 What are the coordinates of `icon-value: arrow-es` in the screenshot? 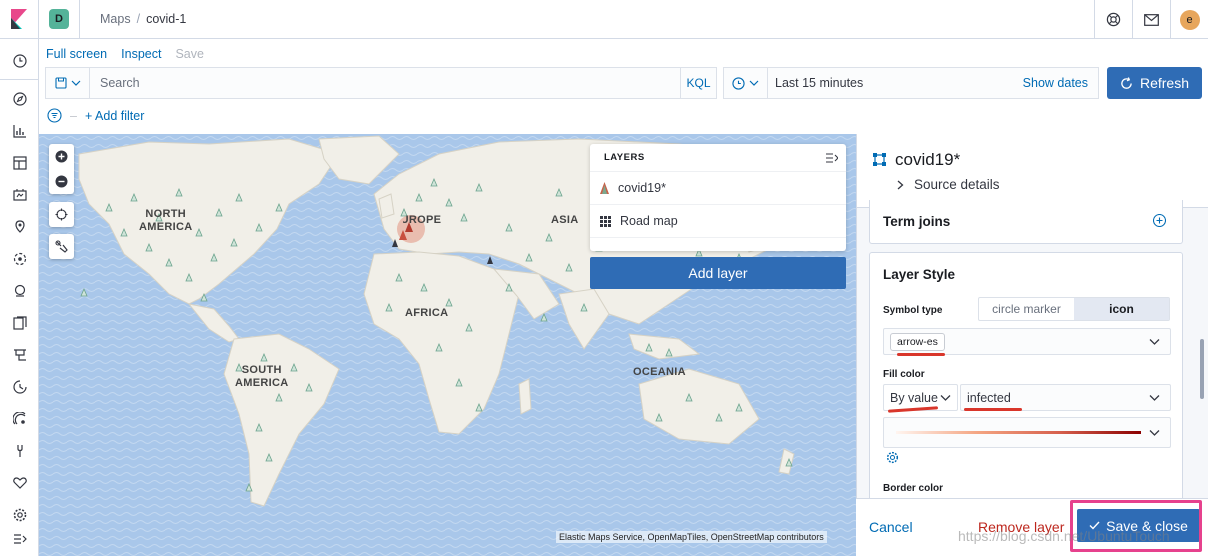 It's located at (917, 341).